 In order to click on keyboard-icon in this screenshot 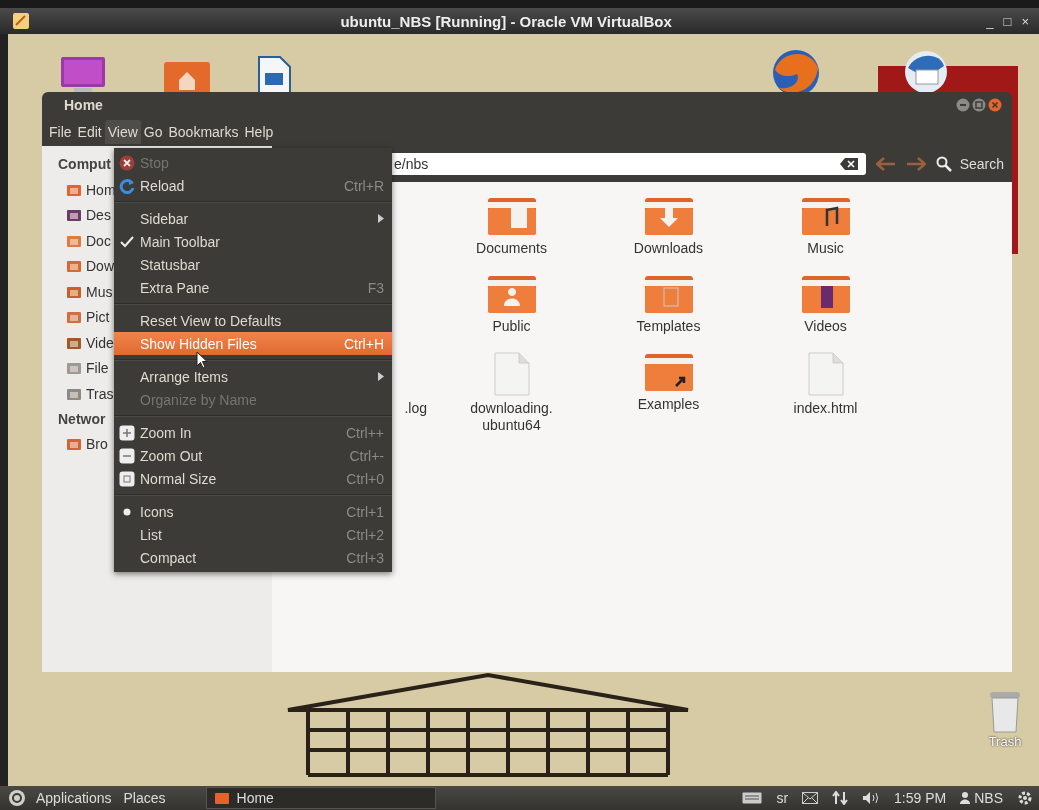, I will do `click(752, 798)`.